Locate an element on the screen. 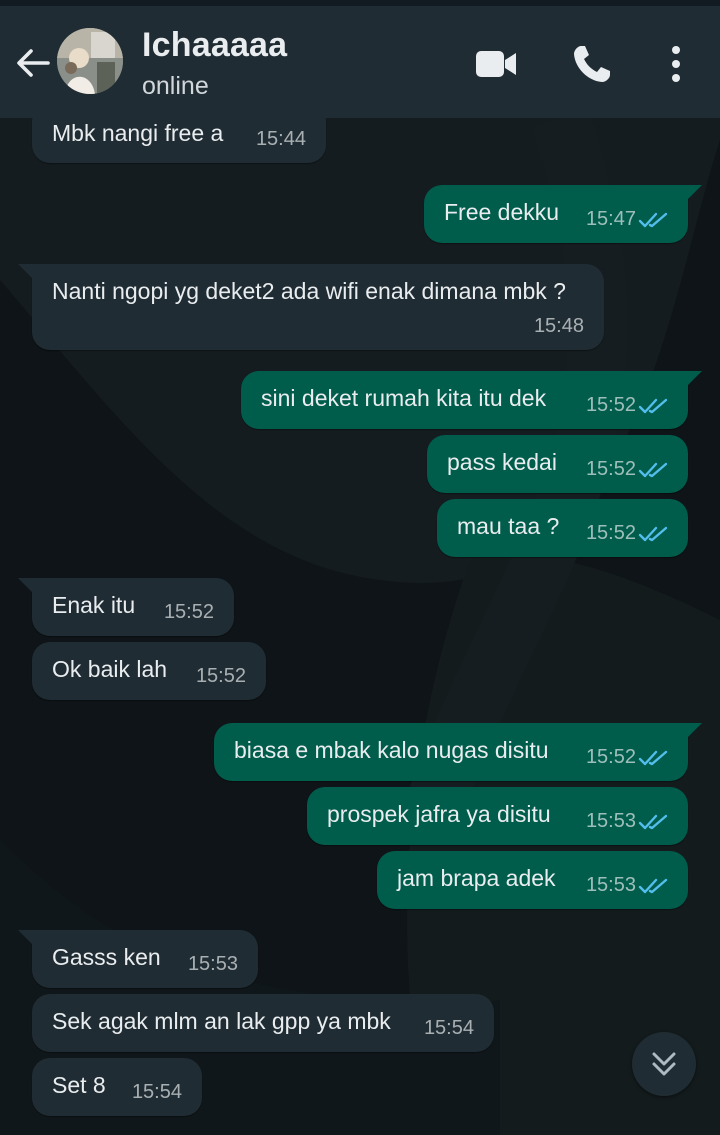 The width and height of the screenshot is (720, 1135). message-outgoing: Free dekku 15:47 is located at coordinates (563, 214).